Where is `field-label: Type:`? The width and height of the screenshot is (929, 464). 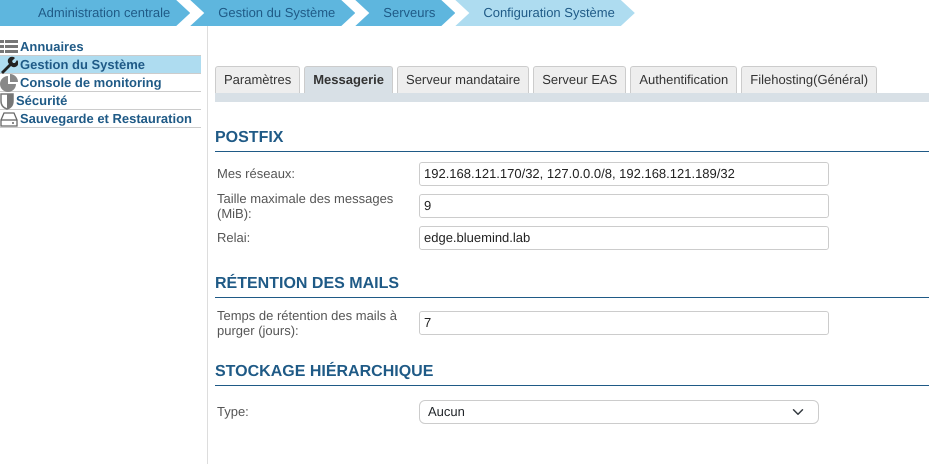
field-label: Type: is located at coordinates (233, 411).